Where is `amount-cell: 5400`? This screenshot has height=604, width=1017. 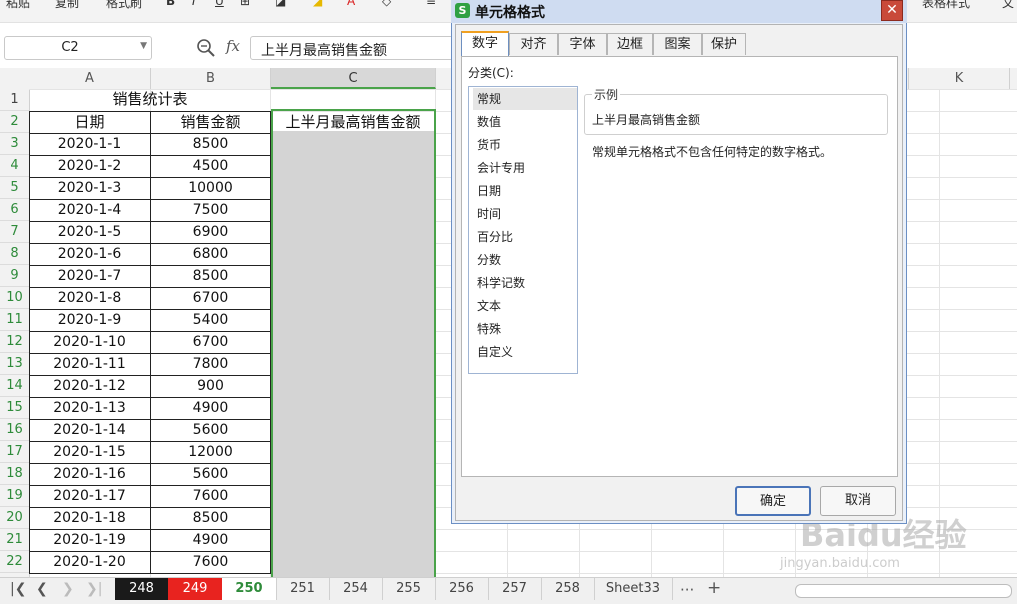
amount-cell: 5400 is located at coordinates (210, 320).